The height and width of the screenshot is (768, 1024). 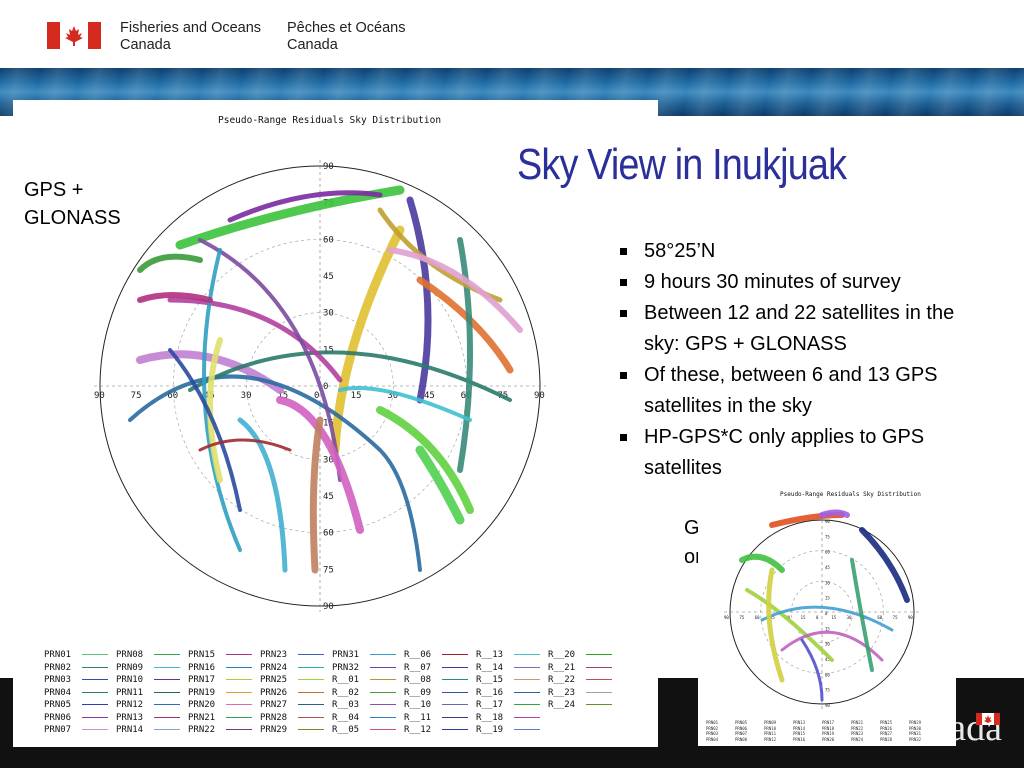 What do you see at coordinates (712, 733) in the screenshot?
I see `legend-entry: PRN03` at bounding box center [712, 733].